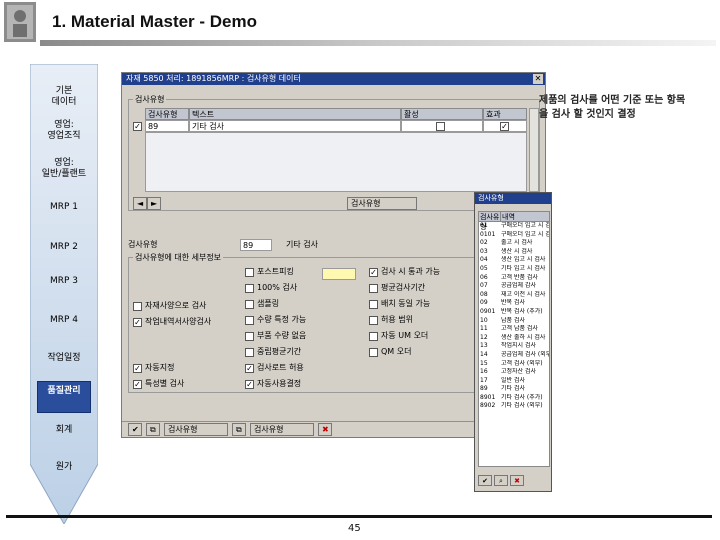  What do you see at coordinates (64, 358) in the screenshot?
I see `process-step: 작업일정` at bounding box center [64, 358].